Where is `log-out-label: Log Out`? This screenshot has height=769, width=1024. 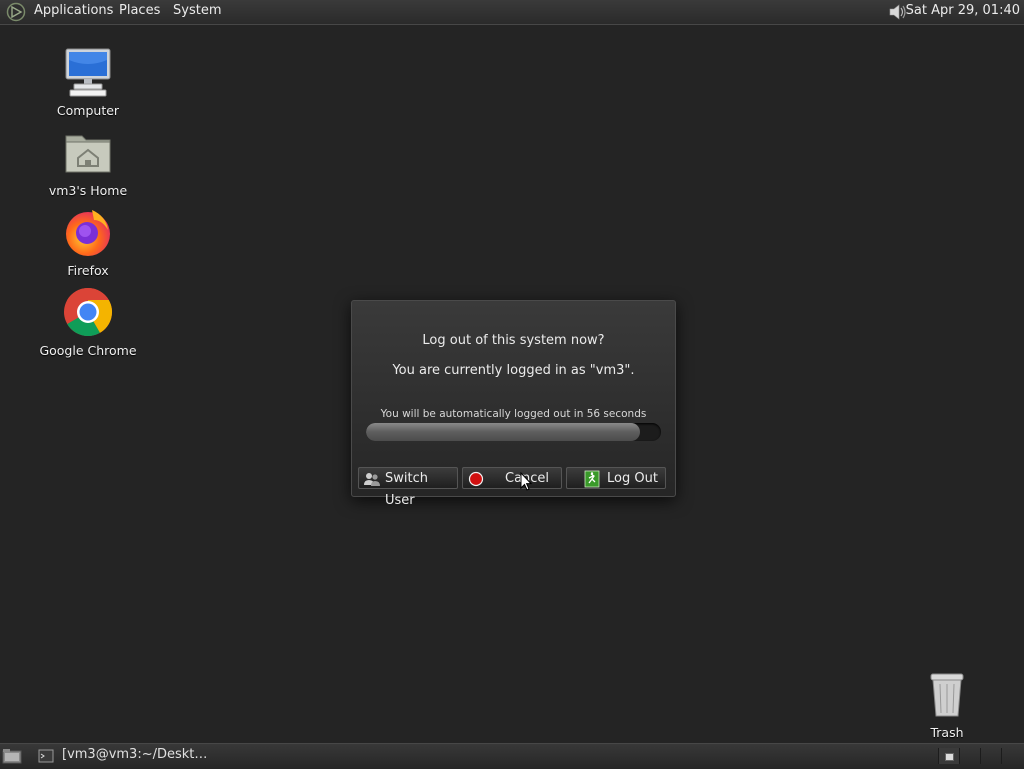
log-out-label: Log Out is located at coordinates (632, 478).